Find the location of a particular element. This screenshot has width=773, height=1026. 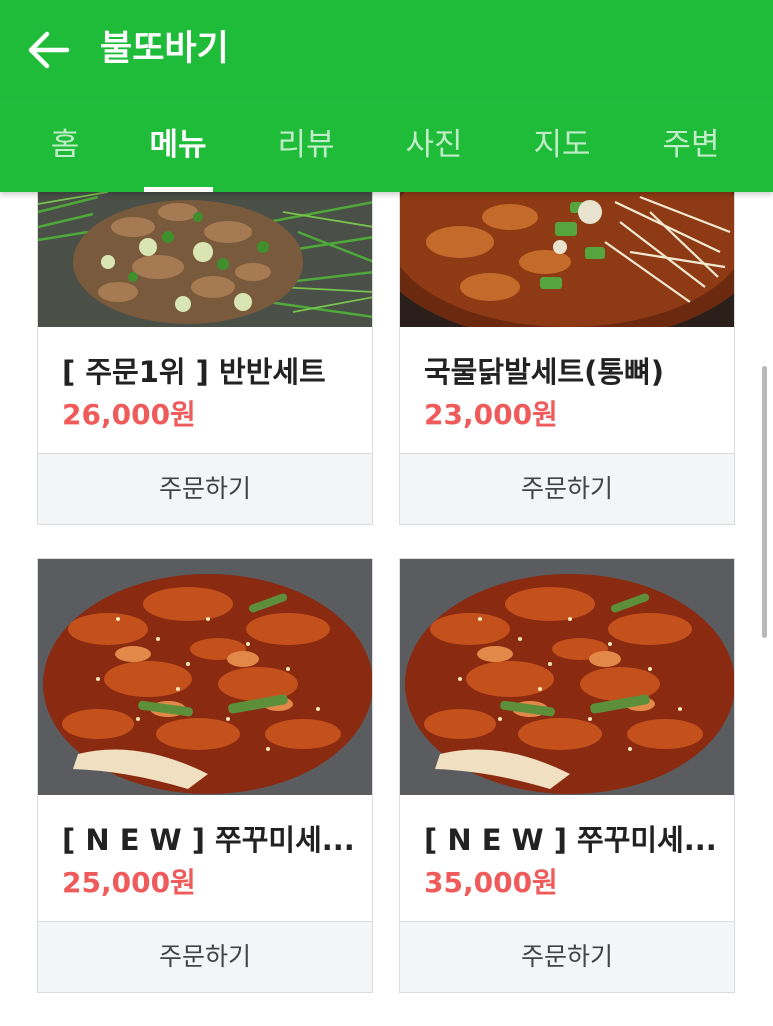

tab-nearby: 주변 is located at coordinates (691, 145).